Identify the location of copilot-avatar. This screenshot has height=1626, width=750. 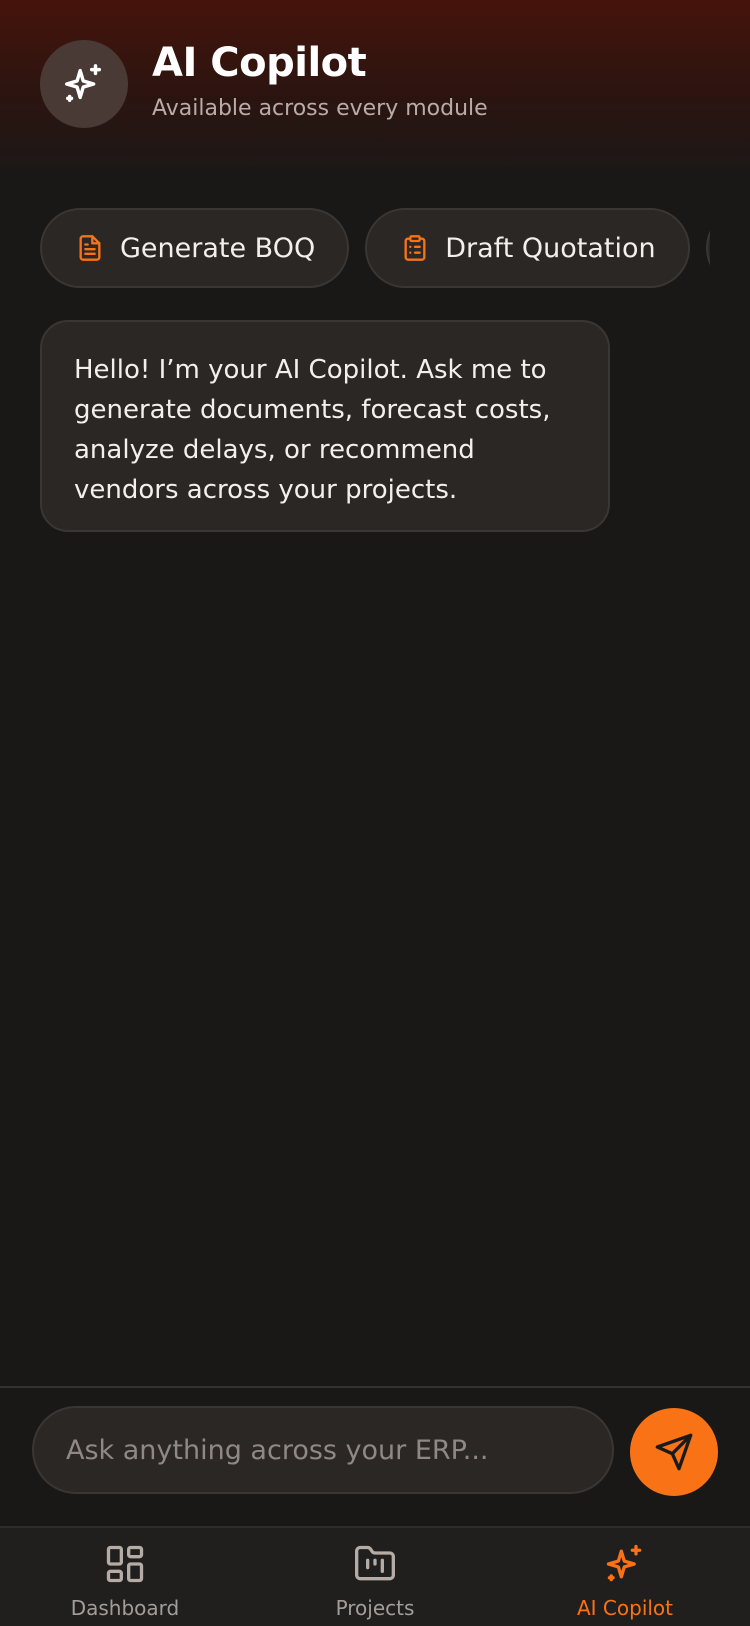
(84, 84).